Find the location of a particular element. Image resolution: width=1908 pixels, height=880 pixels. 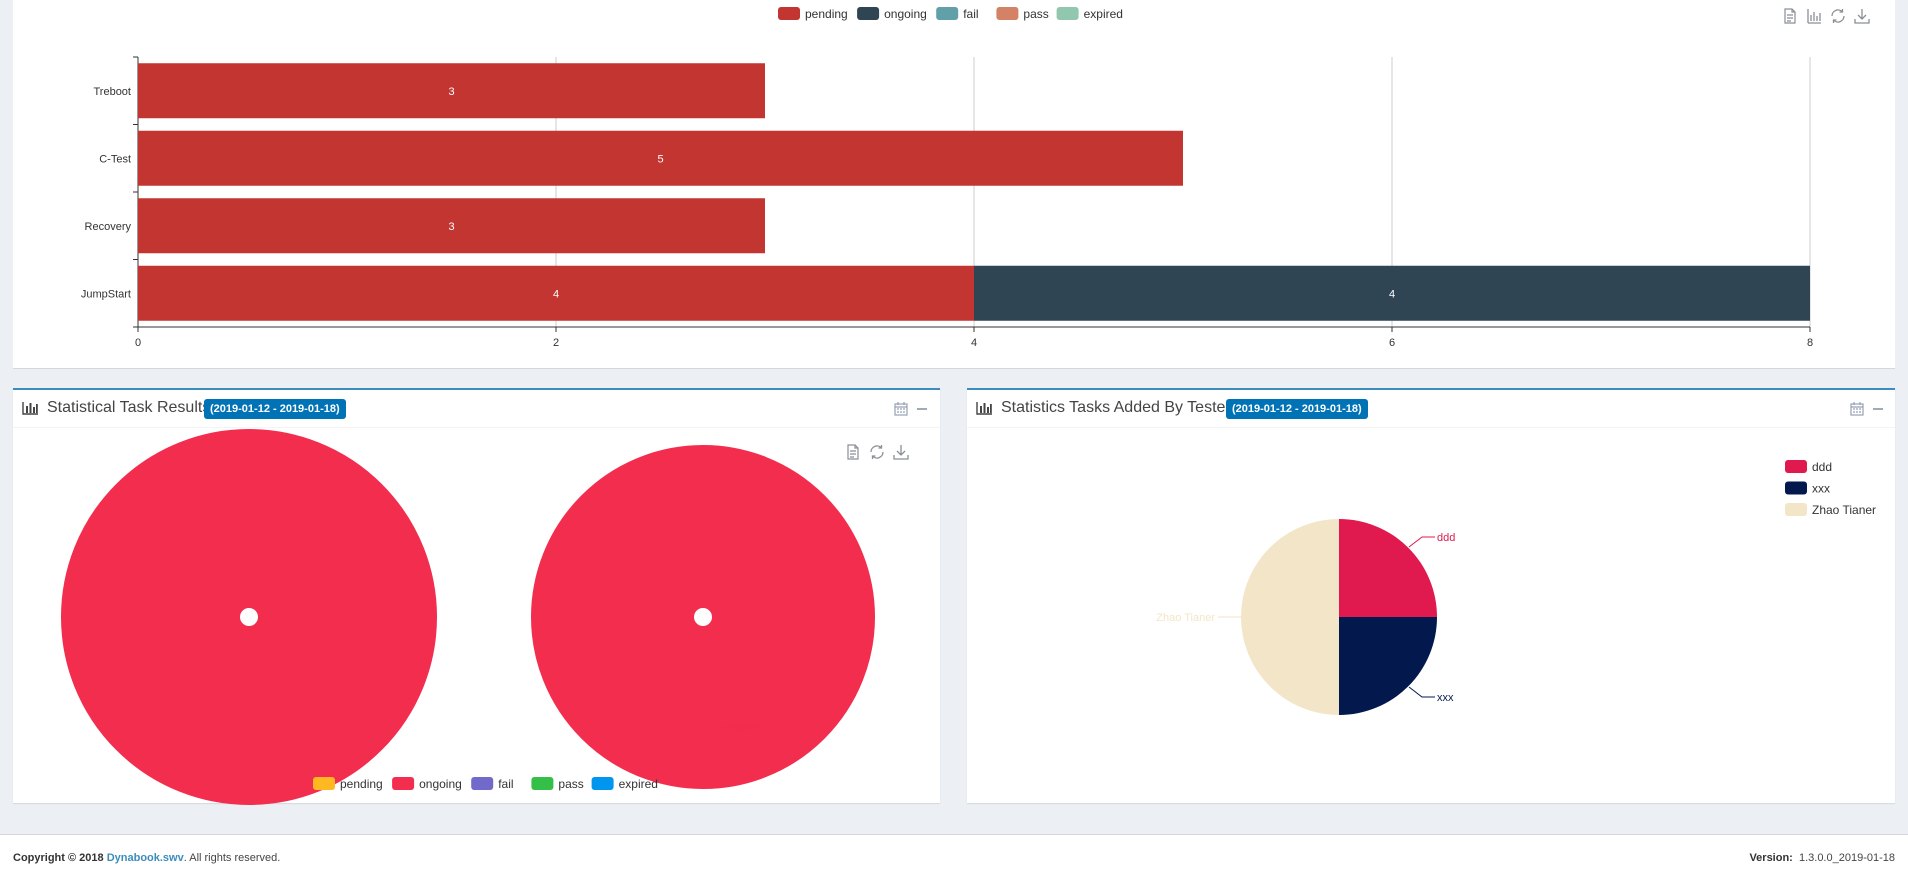

y-tick-label-recovery: Recovery is located at coordinates (108, 227).